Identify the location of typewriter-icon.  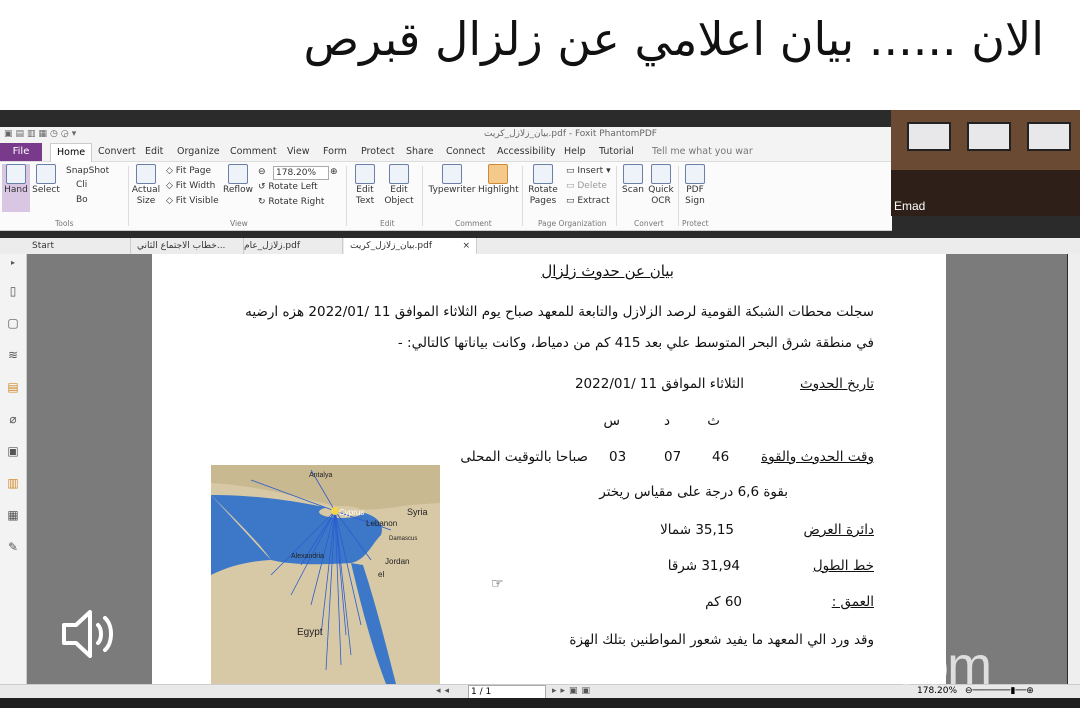
(452, 174).